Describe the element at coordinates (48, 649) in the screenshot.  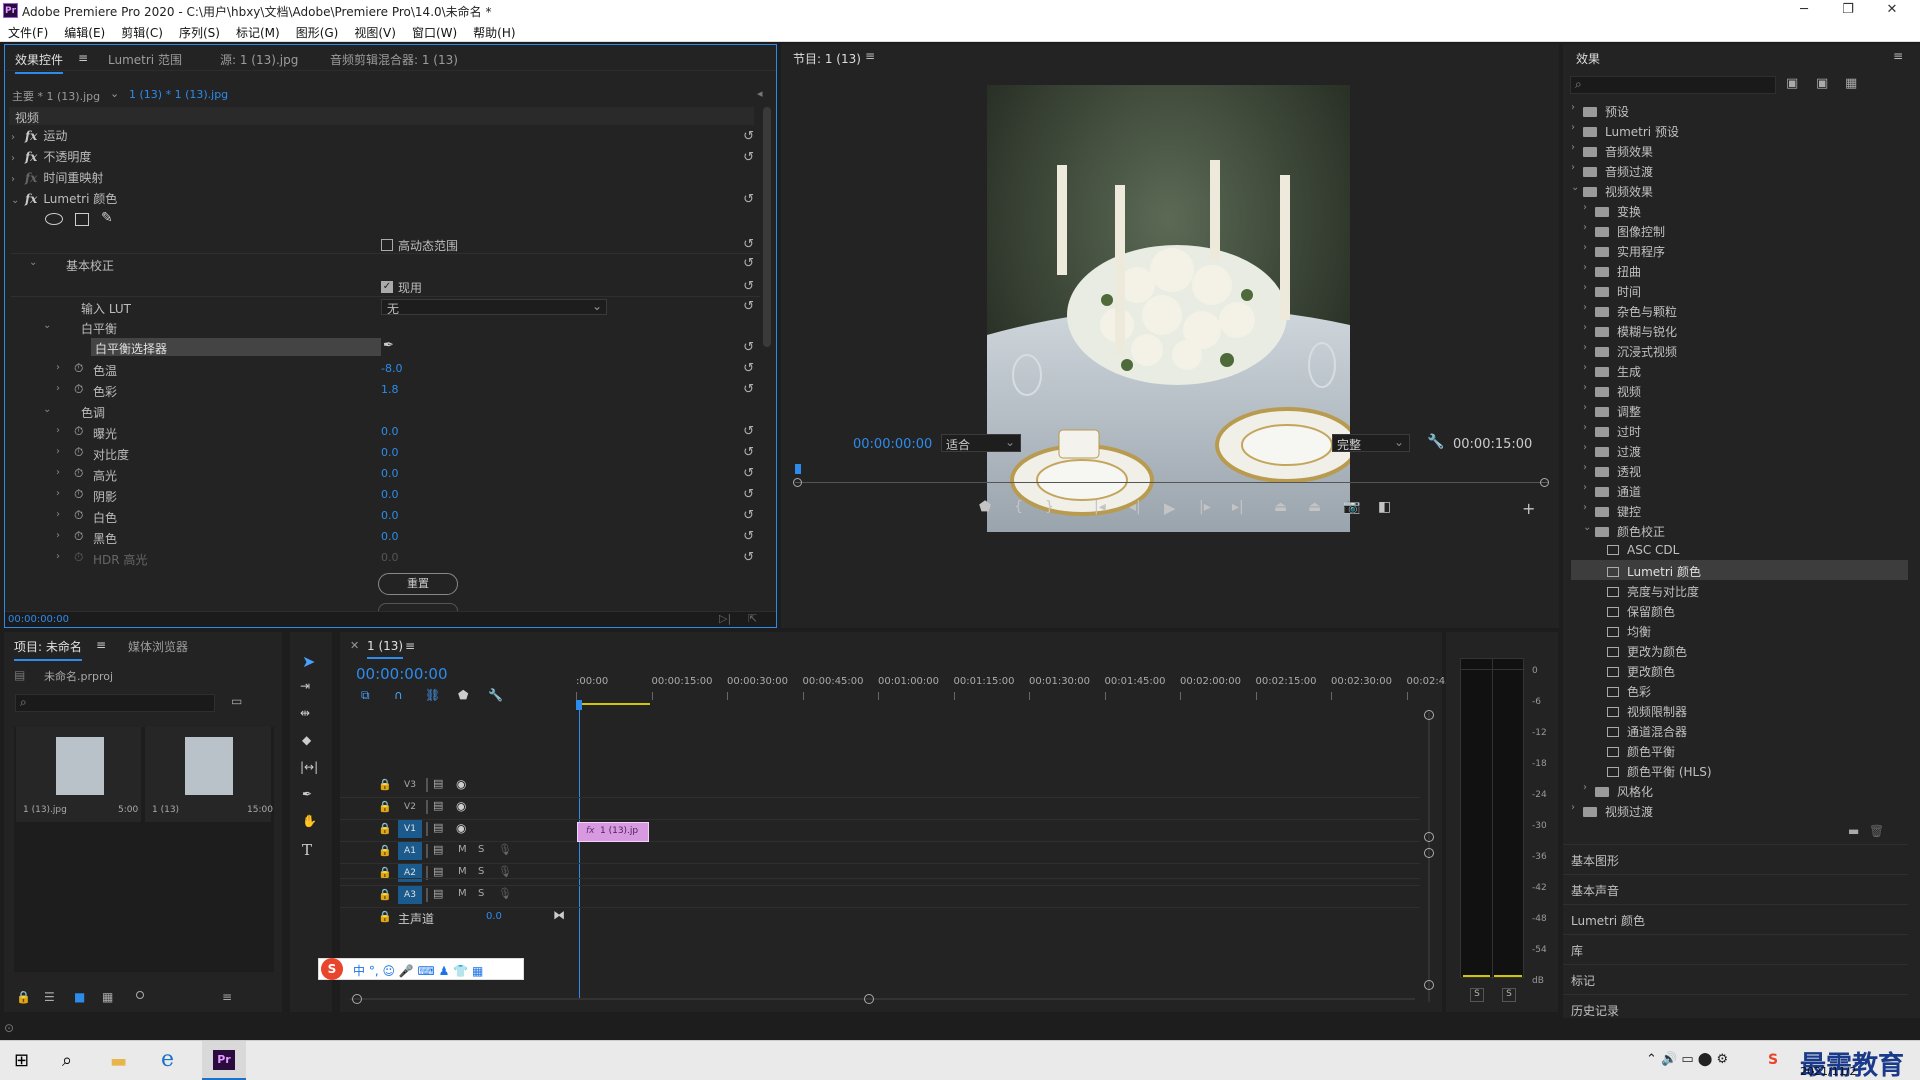
I see `tab-project: 项目: 未命名` at that location.